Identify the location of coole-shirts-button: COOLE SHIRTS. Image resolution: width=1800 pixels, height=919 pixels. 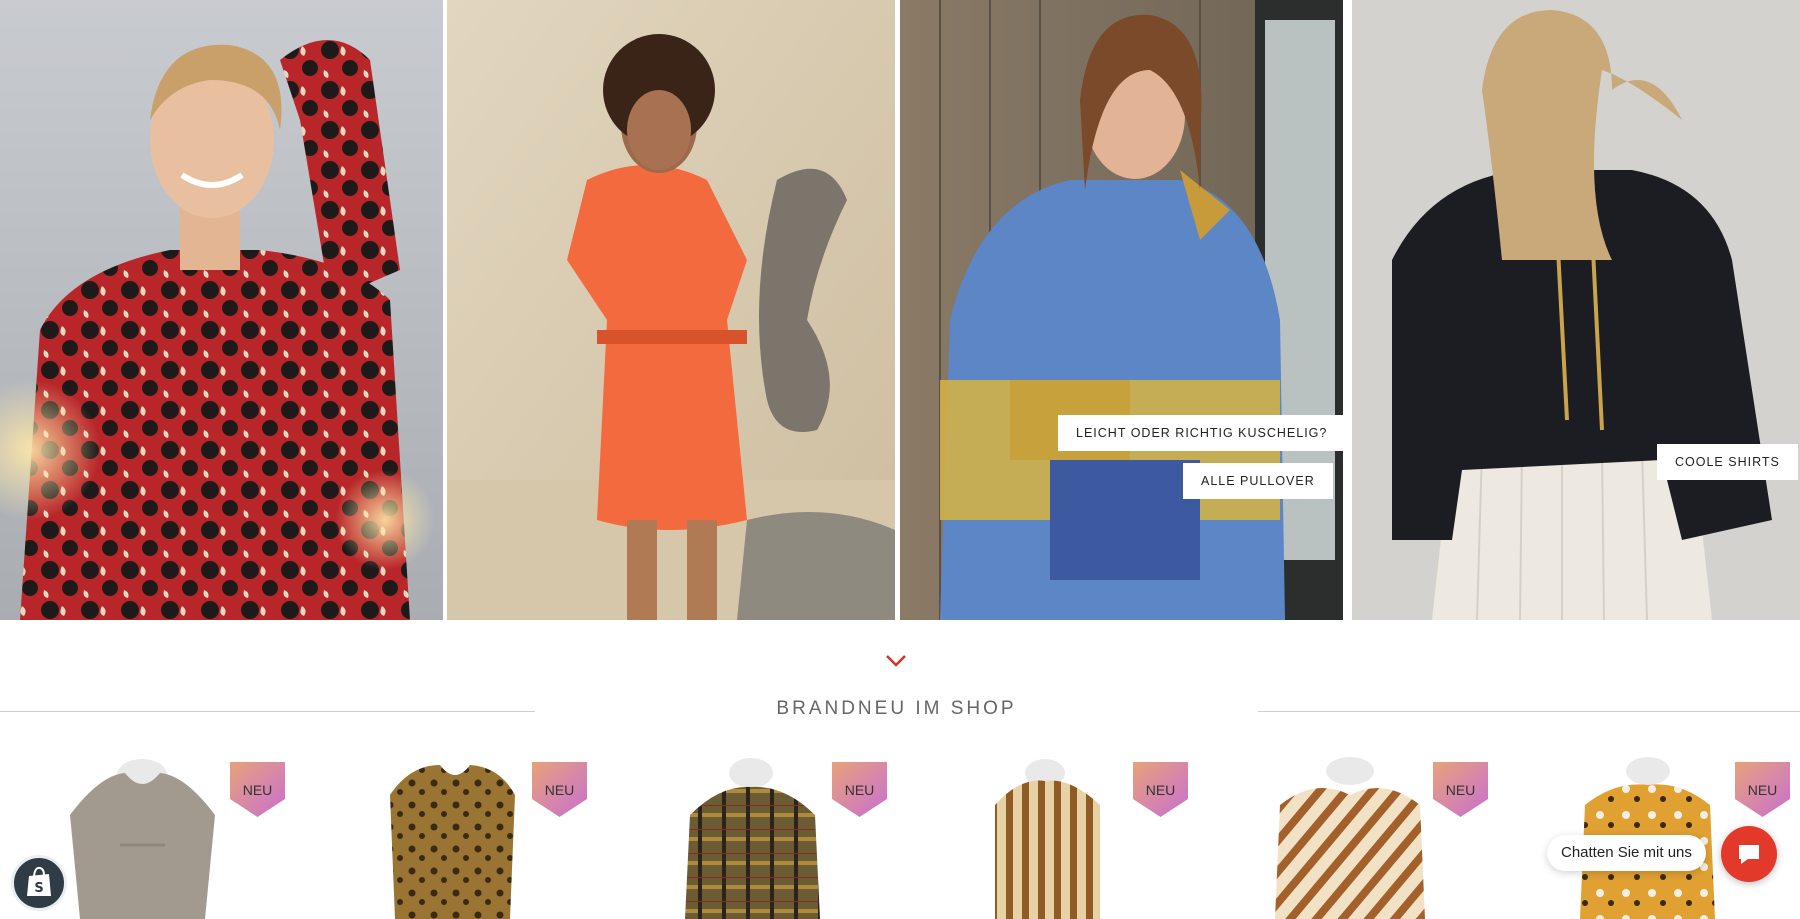
(1727, 462).